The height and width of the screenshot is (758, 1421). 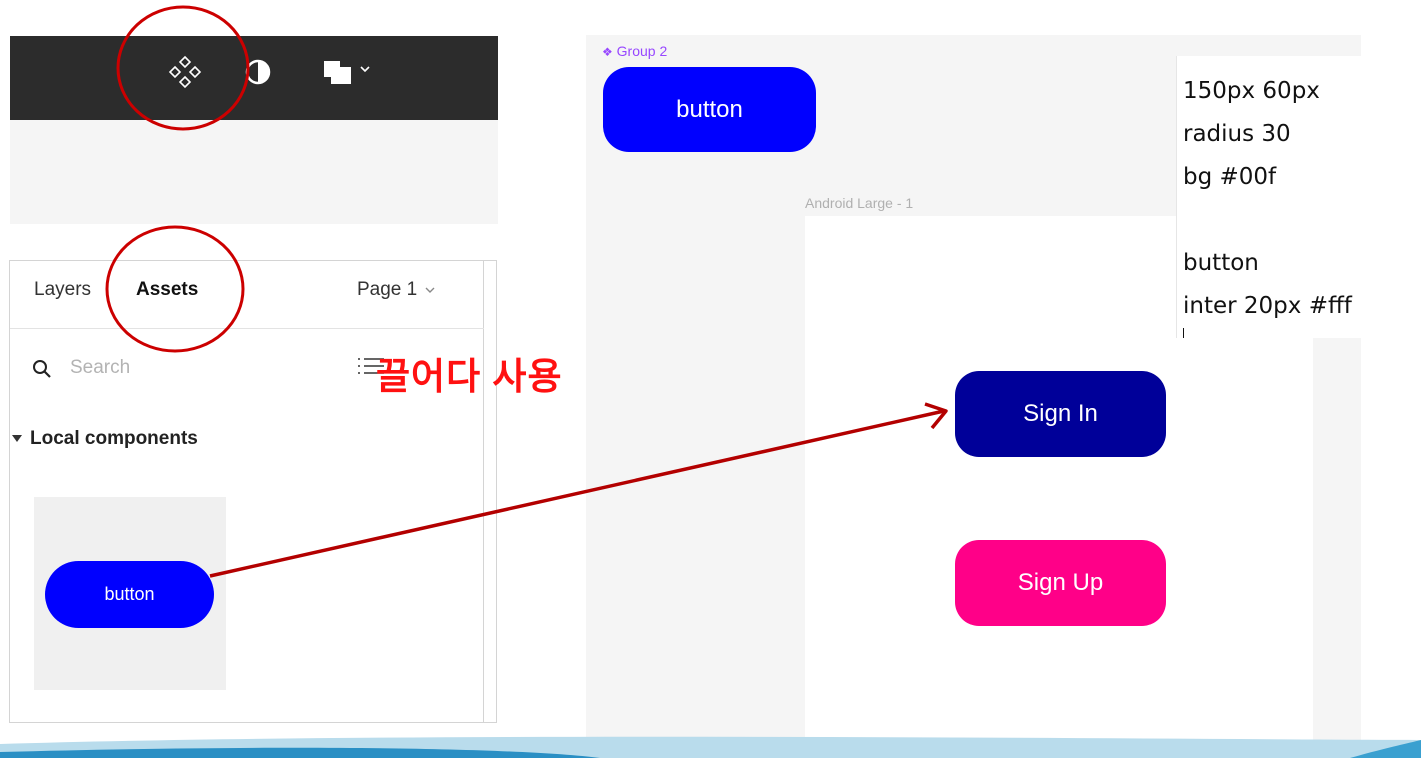 I want to click on page-selector-label: Page 1, so click(x=387, y=289).